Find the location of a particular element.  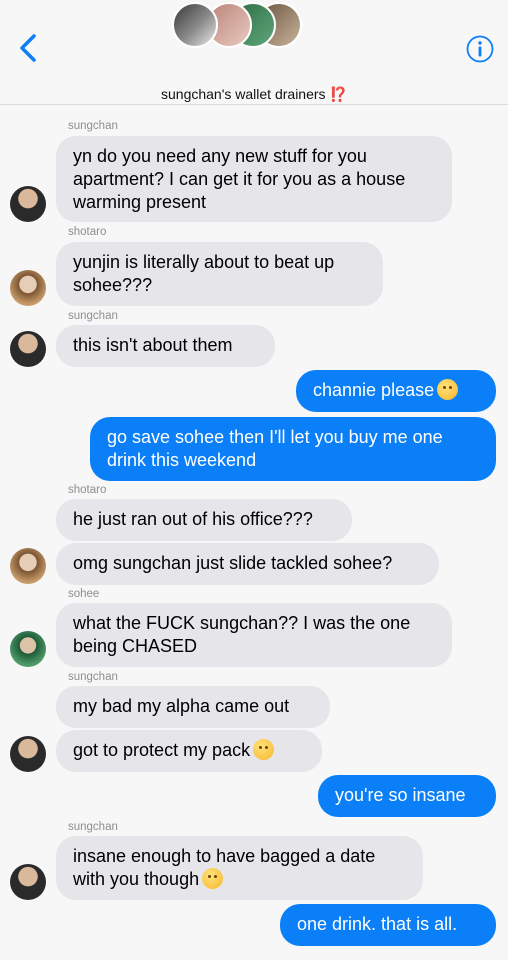

message-bubble: got to protect my pack is located at coordinates (189, 751).